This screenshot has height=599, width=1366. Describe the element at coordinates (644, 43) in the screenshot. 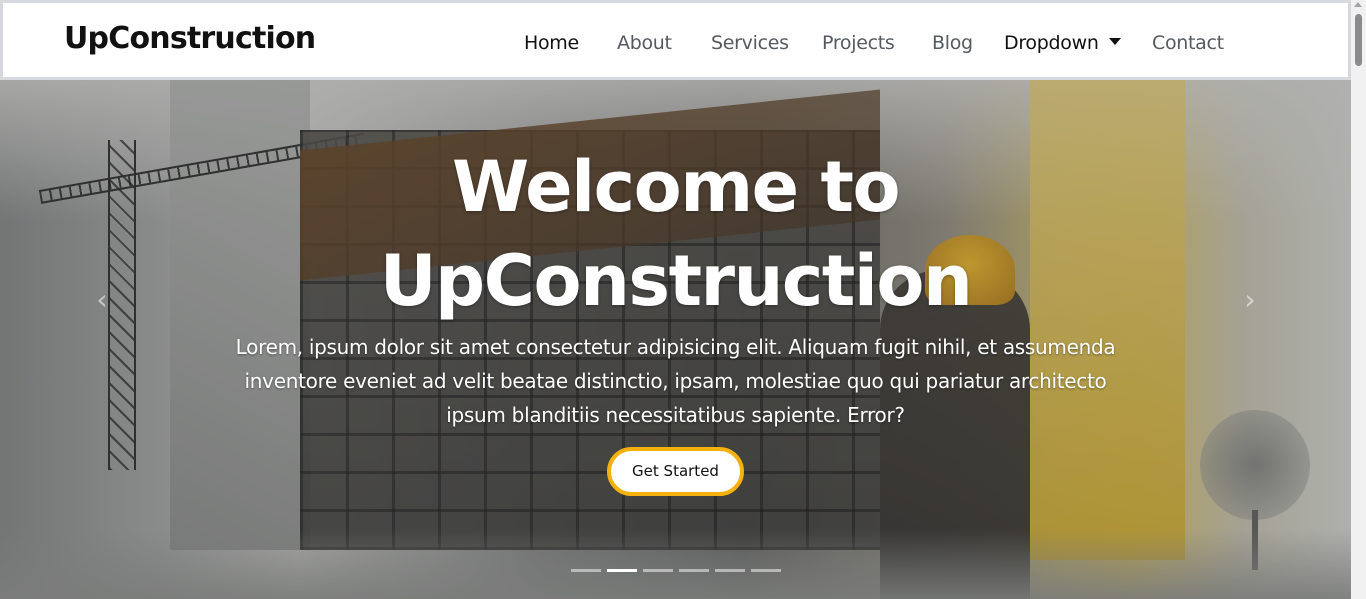

I see `nav-about: About` at that location.